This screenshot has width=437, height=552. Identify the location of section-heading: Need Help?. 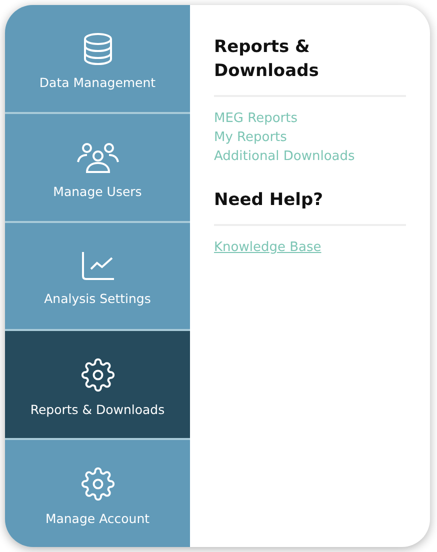
(310, 207).